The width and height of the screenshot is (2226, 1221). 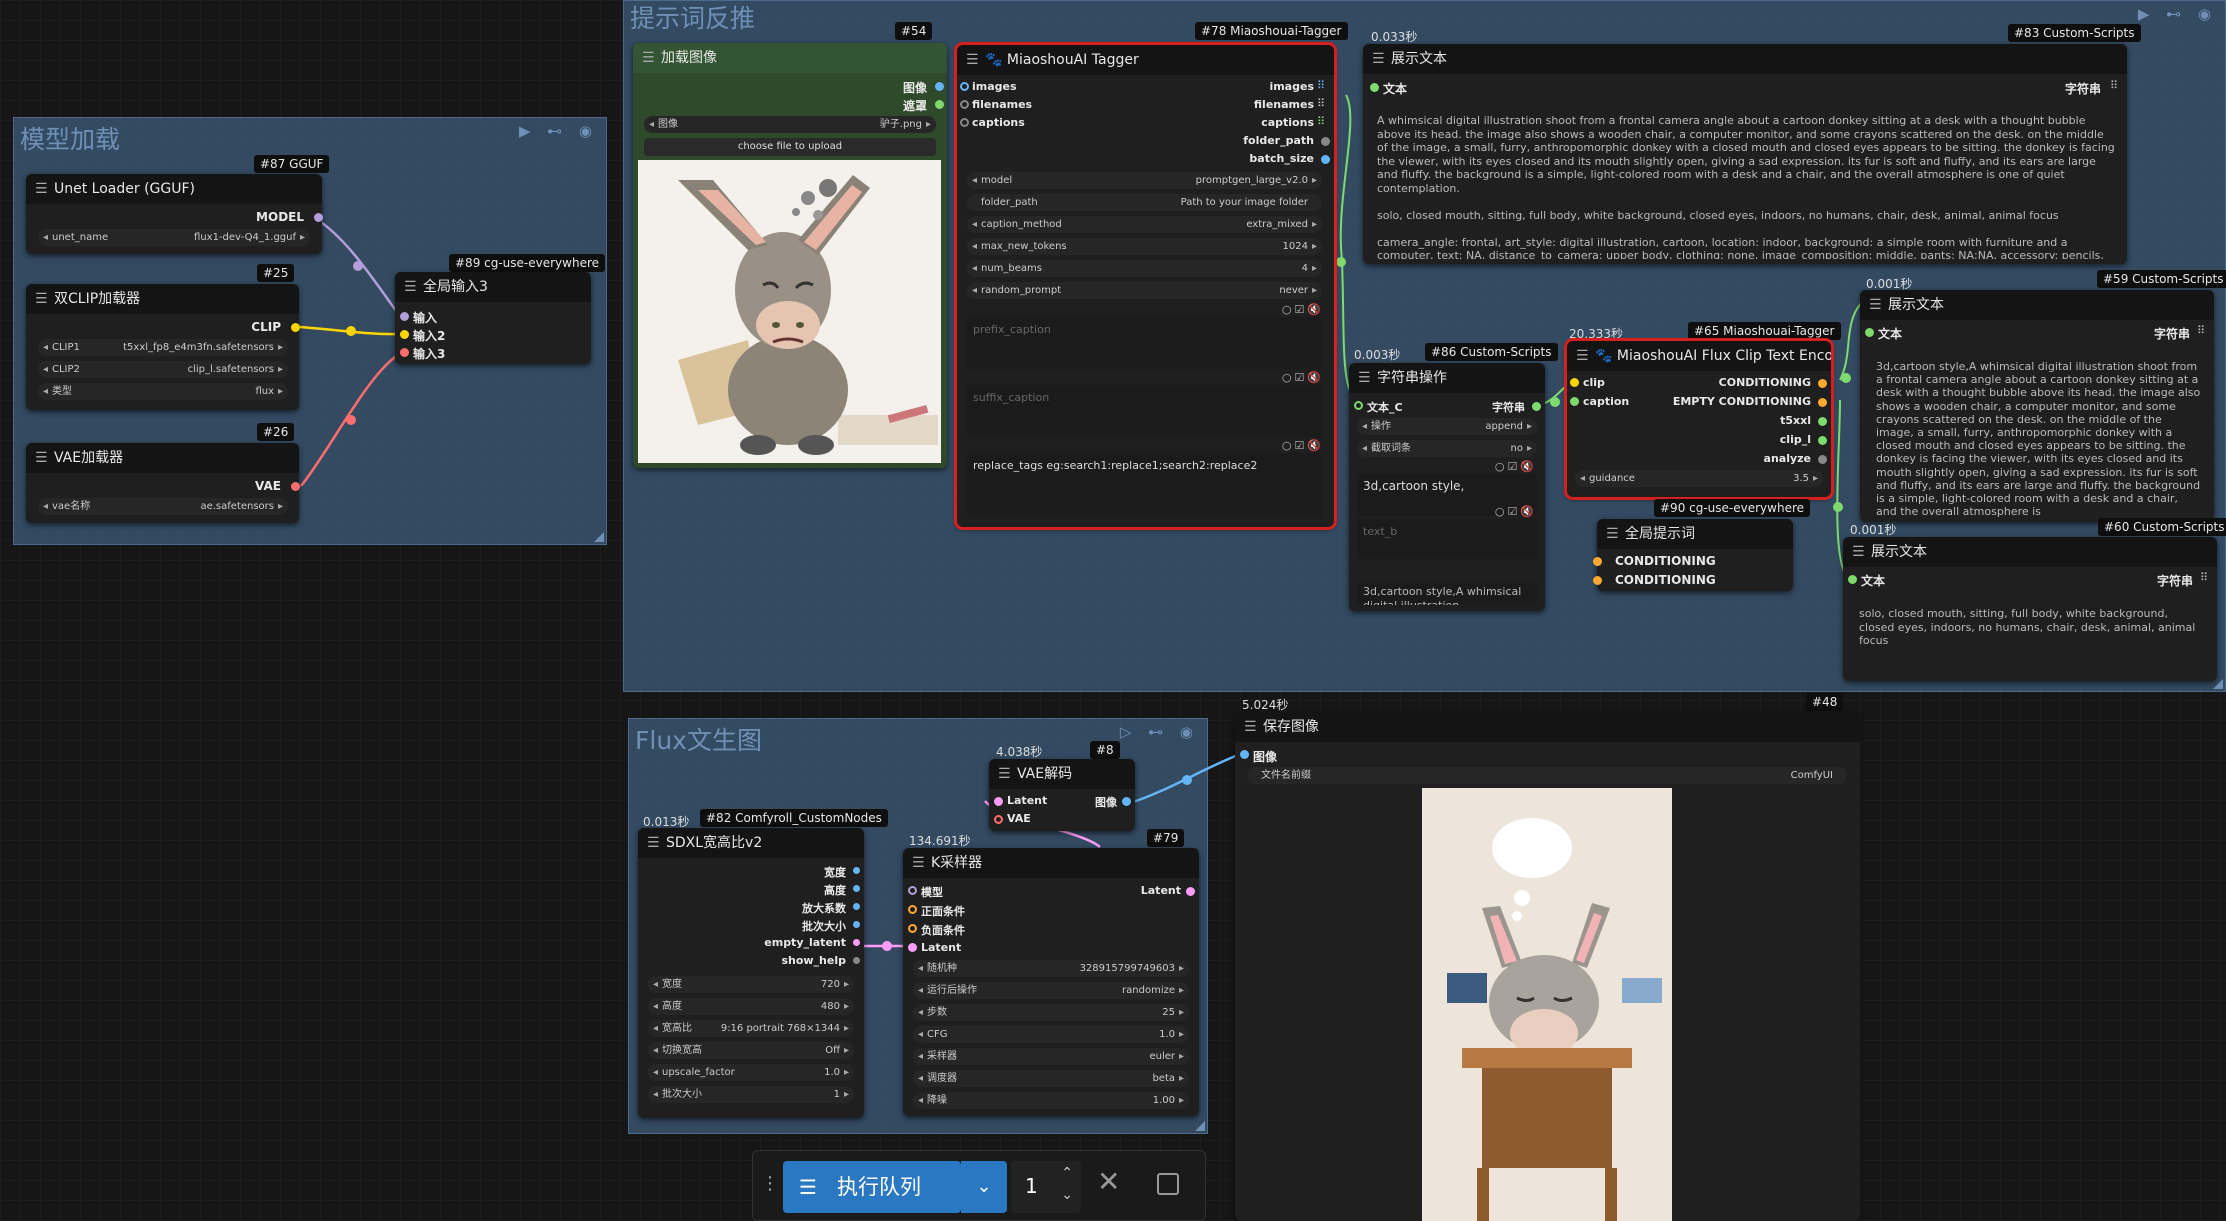 What do you see at coordinates (1144, 343) in the screenshot?
I see `prefix-caption-textarea: prefix_caption` at bounding box center [1144, 343].